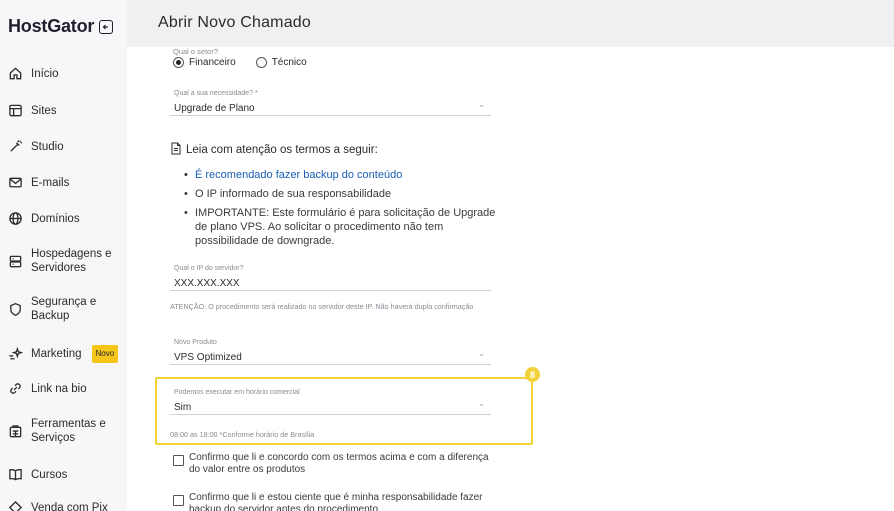 The height and width of the screenshot is (511, 894). I want to click on need-value: Upgrade de Plano, so click(214, 108).